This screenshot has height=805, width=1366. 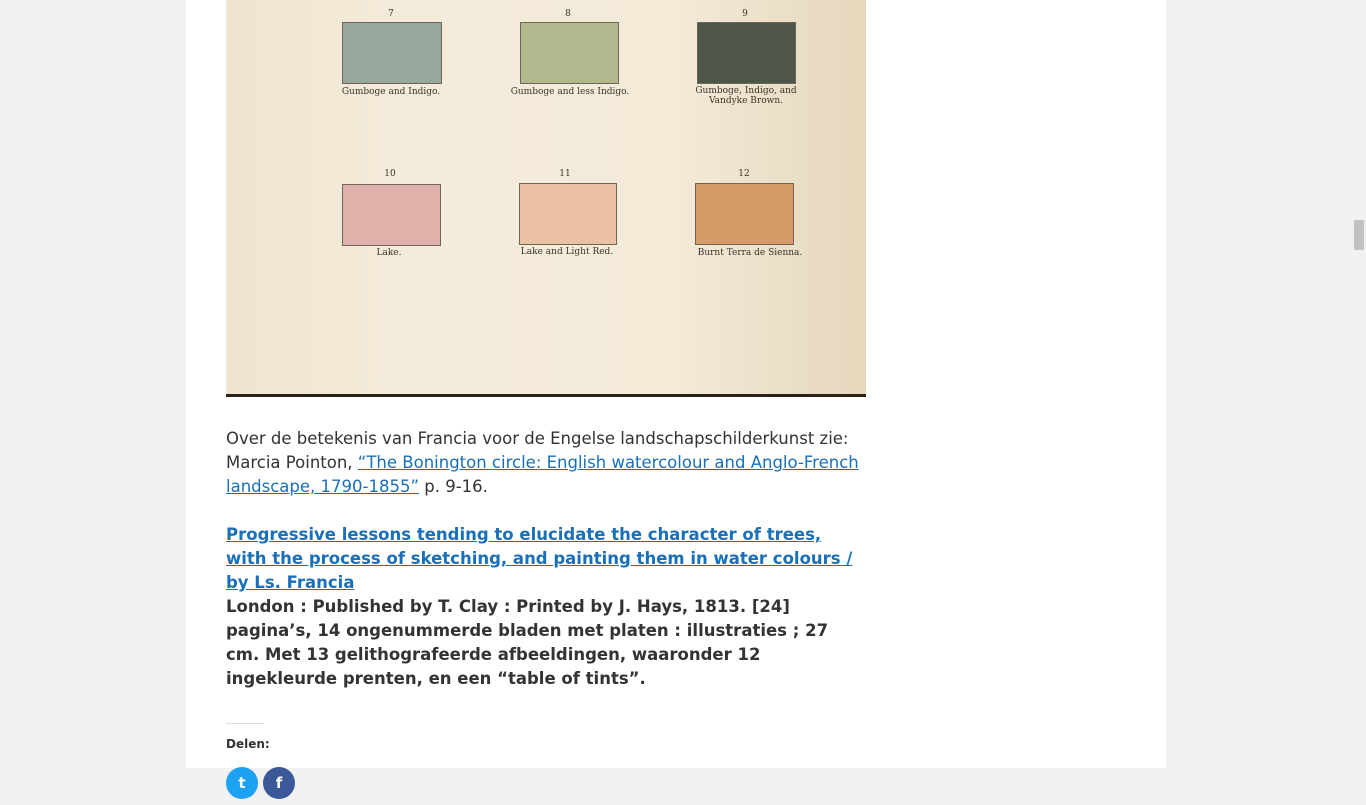 I want to click on facebook-icon: f, so click(x=279, y=783).